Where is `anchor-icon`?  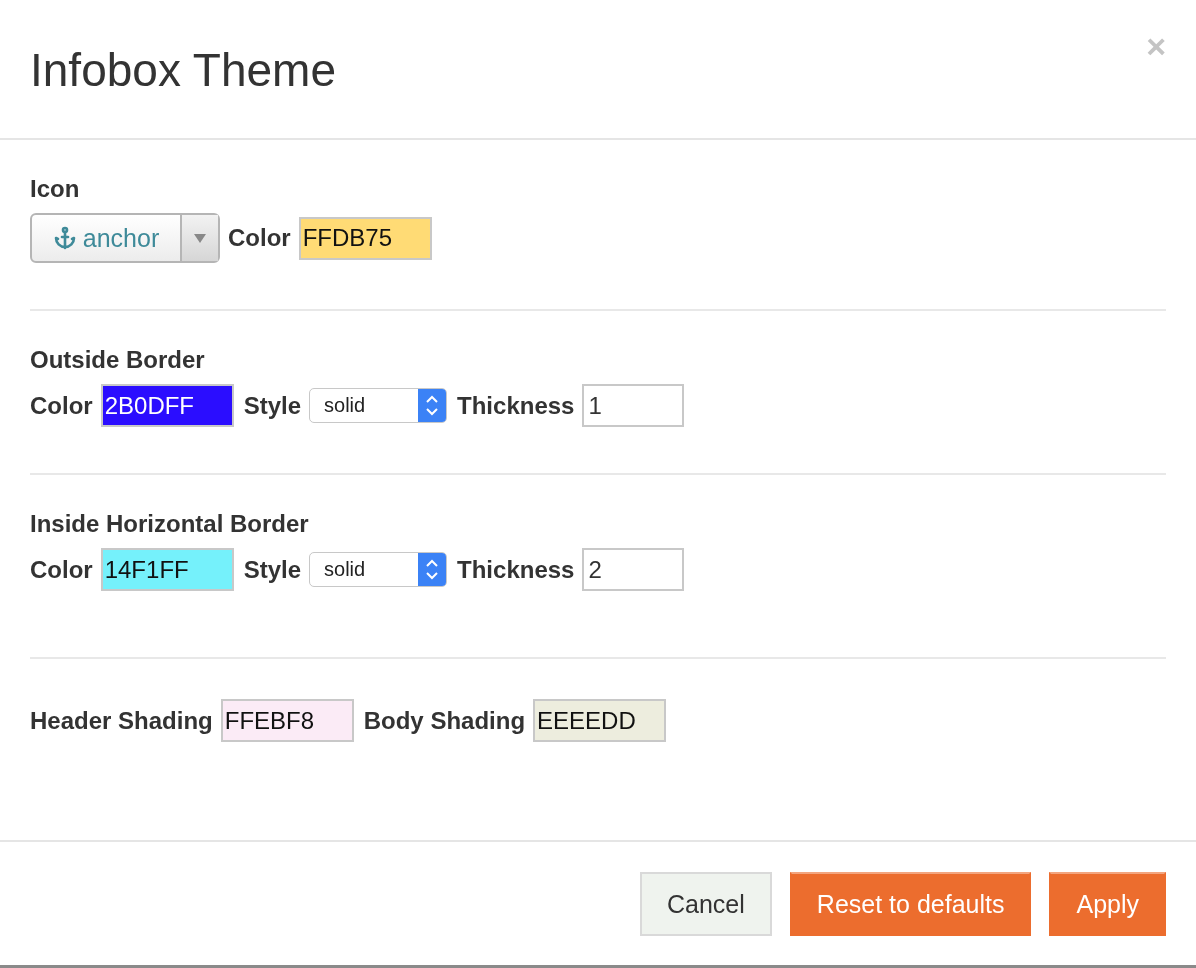 anchor-icon is located at coordinates (64, 238).